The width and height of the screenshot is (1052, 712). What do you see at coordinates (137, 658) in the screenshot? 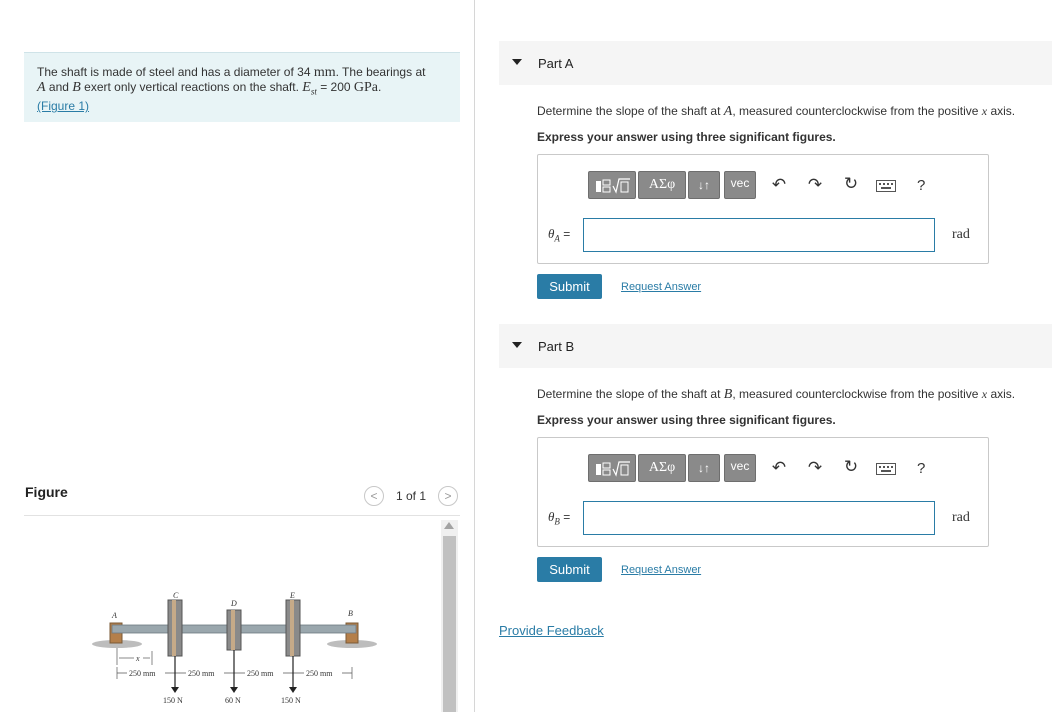
I see `label-x: x` at bounding box center [137, 658].